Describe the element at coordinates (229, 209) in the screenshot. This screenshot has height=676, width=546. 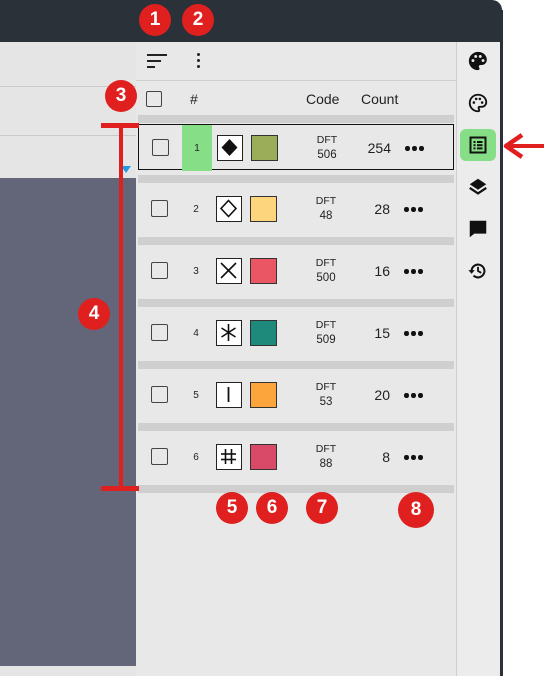
I see `open-diamond-icon` at that location.